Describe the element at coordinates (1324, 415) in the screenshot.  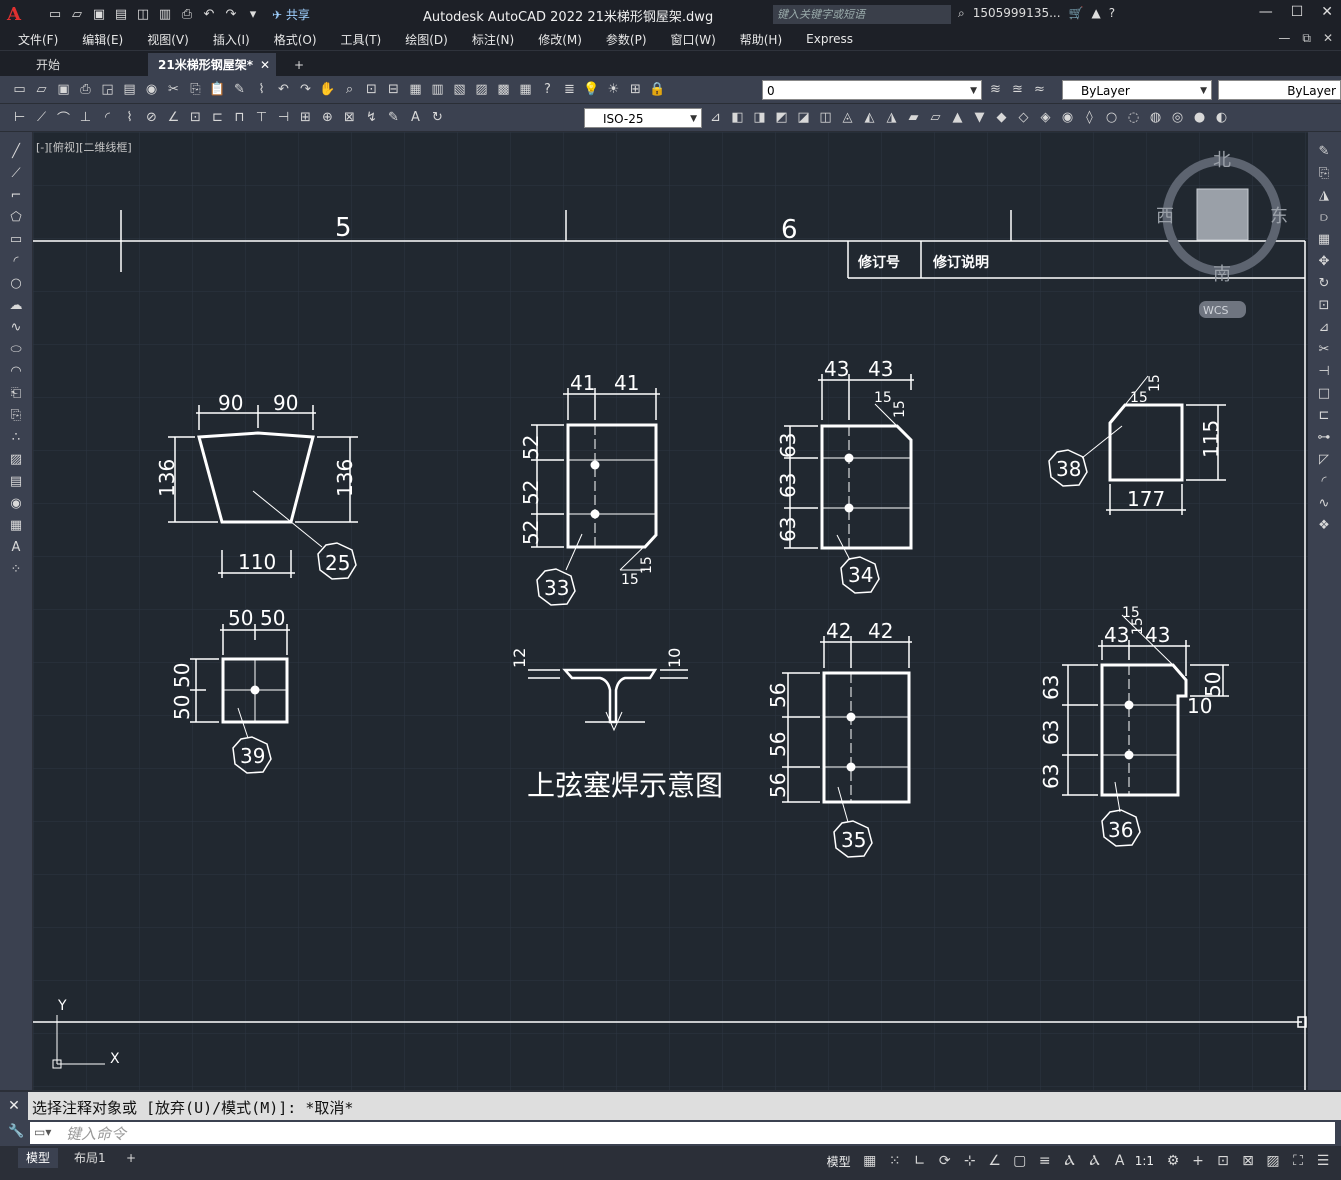
I see `break-icon: ⊏` at that location.